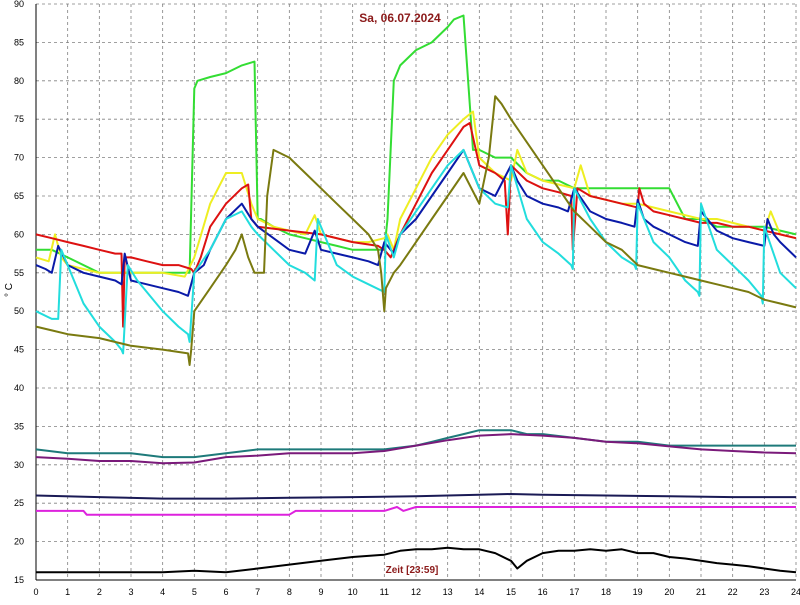 The height and width of the screenshot is (605, 800). I want to click on x-tick-label: 5, so click(194, 592).